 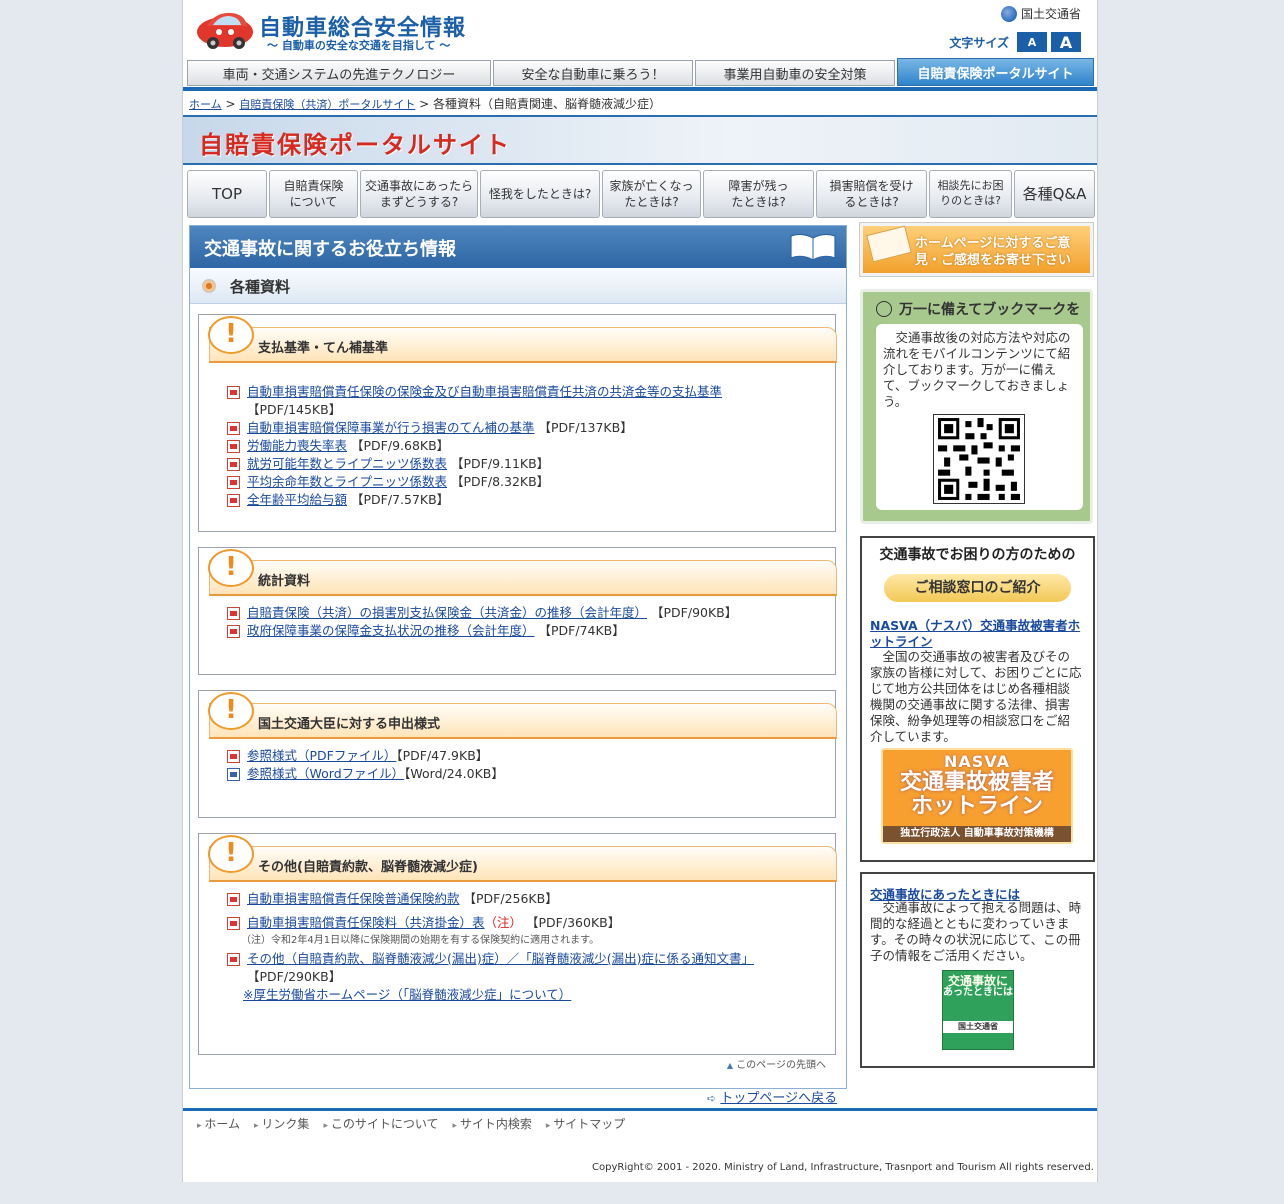 What do you see at coordinates (758, 194) in the screenshot?
I see `nav-disability: 障害が残ったときは?` at bounding box center [758, 194].